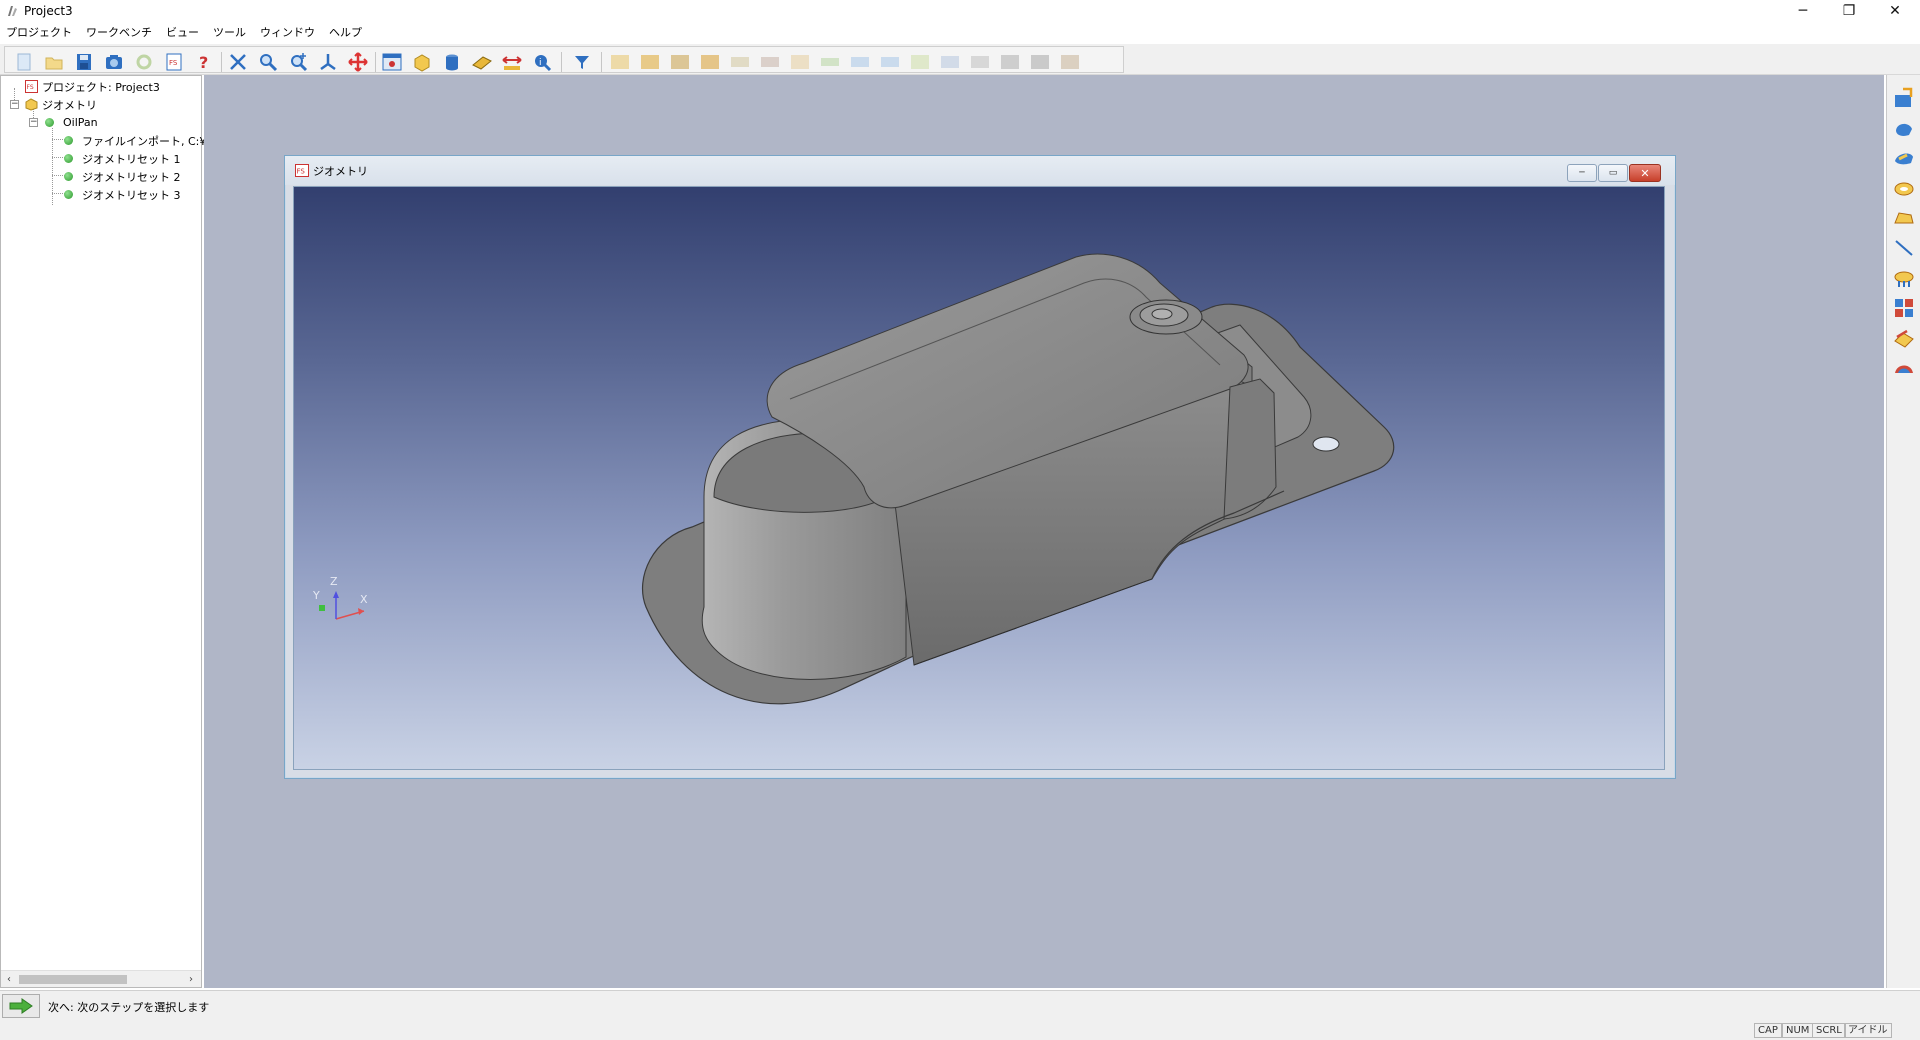  I want to click on scrl-indicator: SCRL, so click(1829, 1030).